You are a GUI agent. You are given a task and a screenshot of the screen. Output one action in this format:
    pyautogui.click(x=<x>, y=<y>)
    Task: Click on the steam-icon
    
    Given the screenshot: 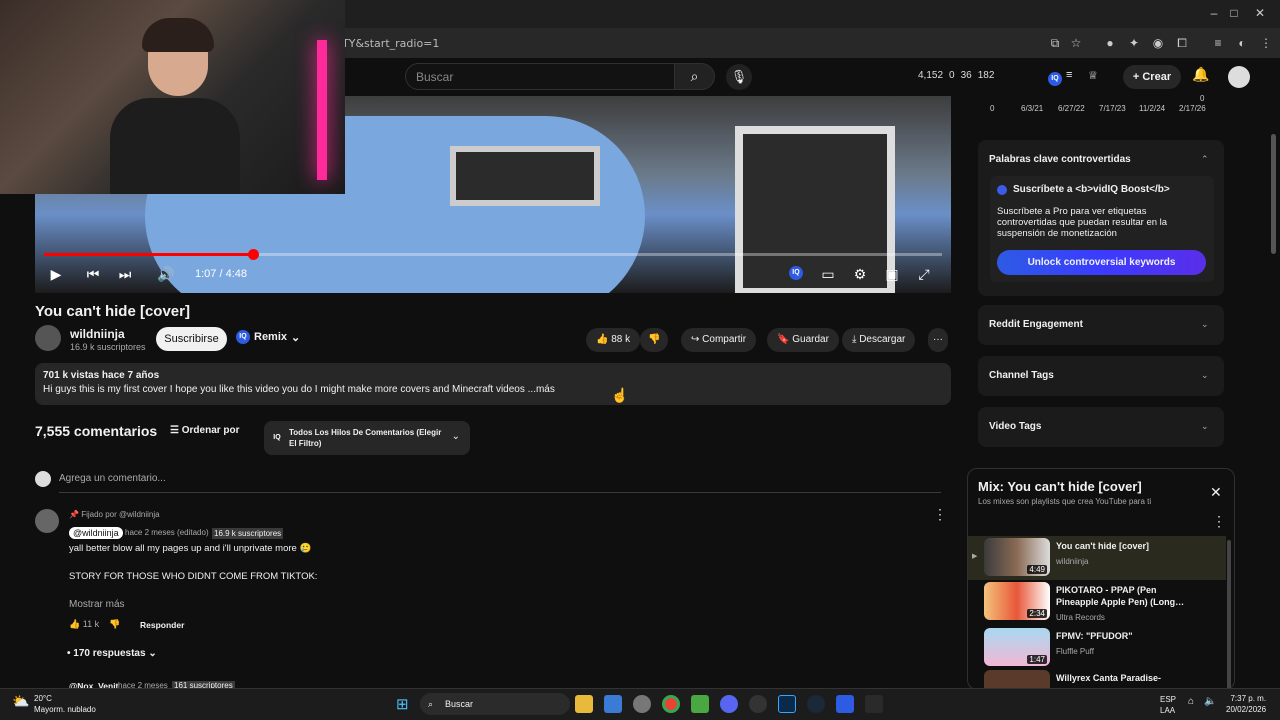 What is the action you would take?
    pyautogui.click(x=816, y=704)
    